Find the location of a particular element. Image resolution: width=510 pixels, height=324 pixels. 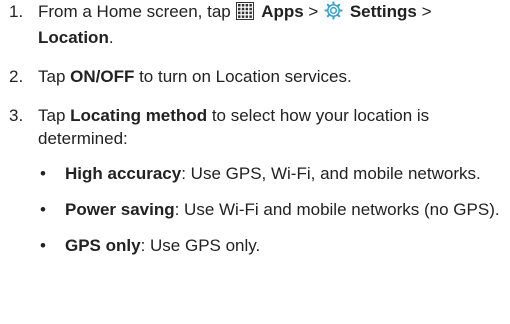

apps-grid-icon is located at coordinates (245, 14).